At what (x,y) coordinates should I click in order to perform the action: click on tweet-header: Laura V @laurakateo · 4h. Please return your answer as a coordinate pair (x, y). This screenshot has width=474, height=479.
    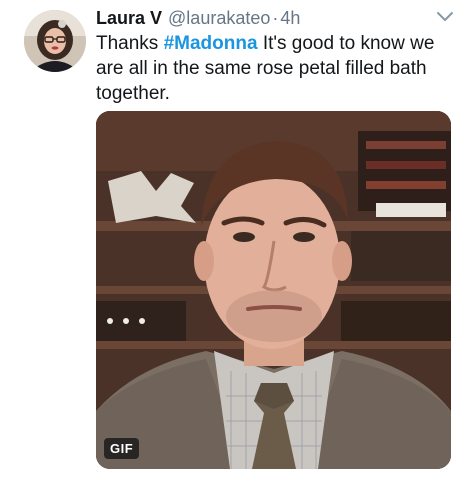
    Looking at the image, I should click on (198, 18).